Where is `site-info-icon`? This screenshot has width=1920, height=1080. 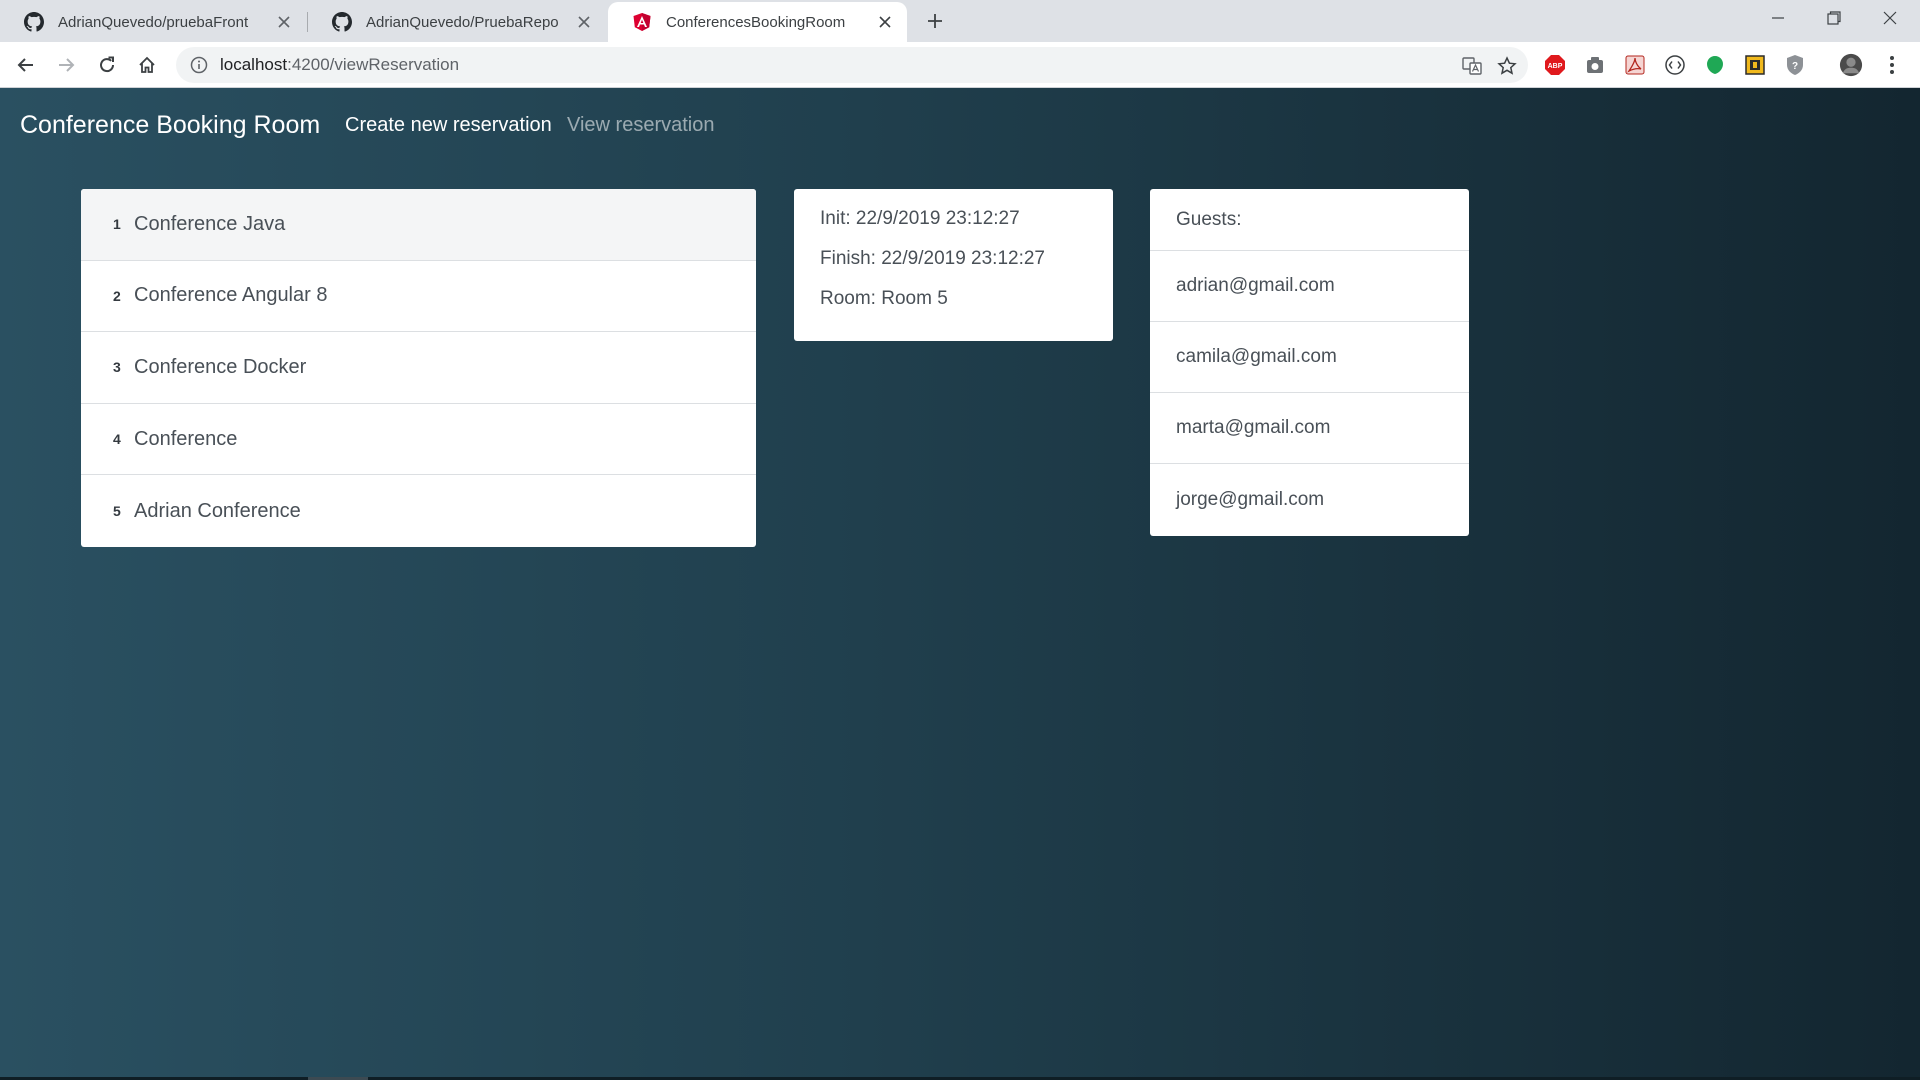
site-info-icon is located at coordinates (199, 65).